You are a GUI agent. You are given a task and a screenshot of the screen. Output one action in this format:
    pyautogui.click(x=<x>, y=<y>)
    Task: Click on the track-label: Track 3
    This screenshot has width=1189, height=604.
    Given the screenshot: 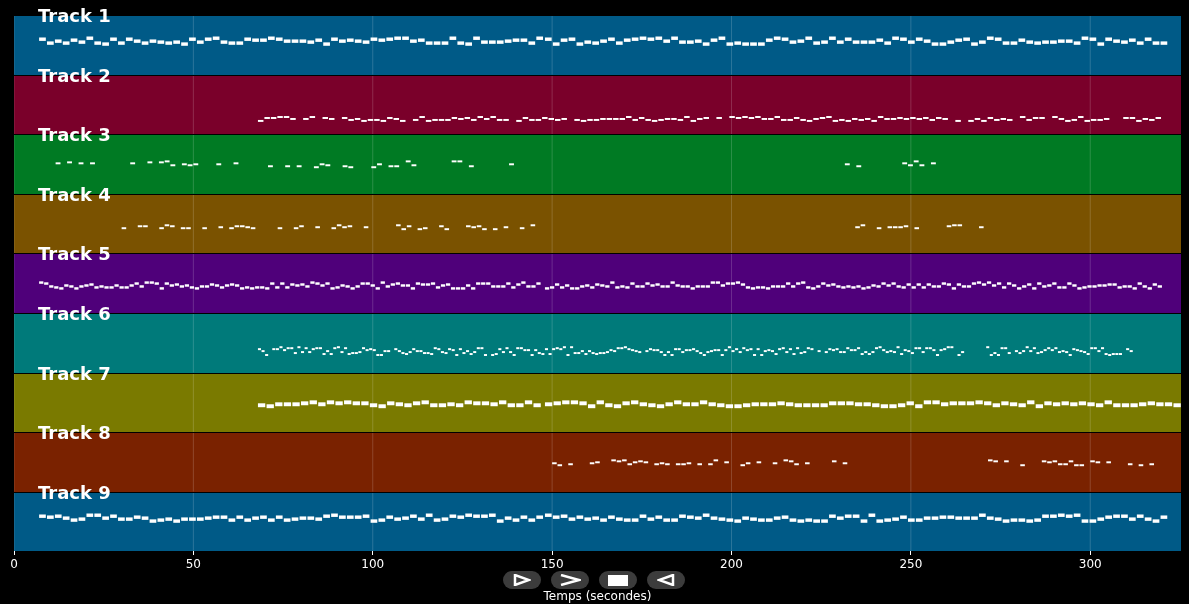 What is the action you would take?
    pyautogui.click(x=74, y=135)
    